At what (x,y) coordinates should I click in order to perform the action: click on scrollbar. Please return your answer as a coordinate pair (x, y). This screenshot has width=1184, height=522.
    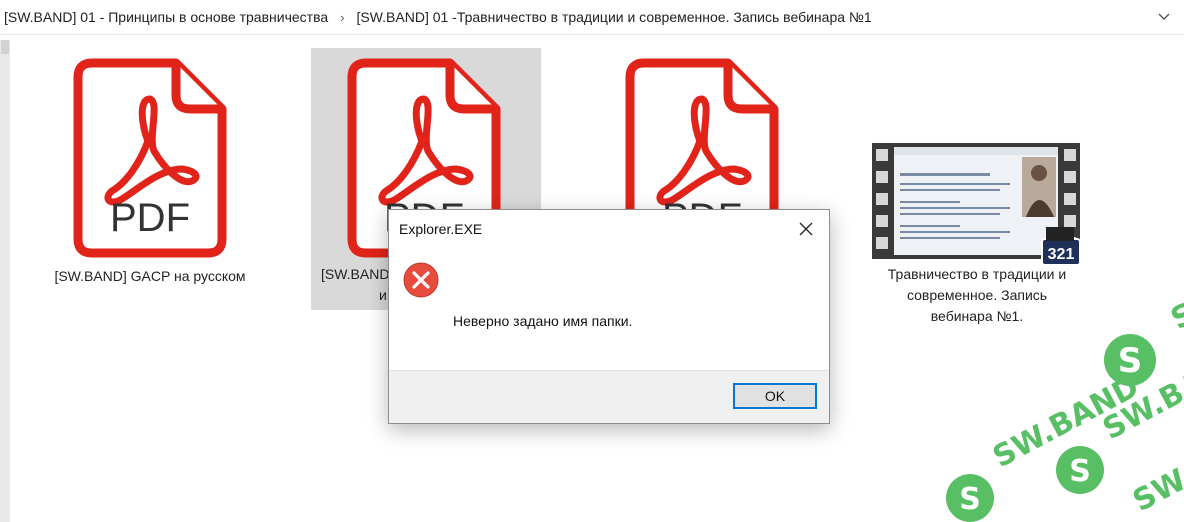
    Looking at the image, I should click on (5, 281).